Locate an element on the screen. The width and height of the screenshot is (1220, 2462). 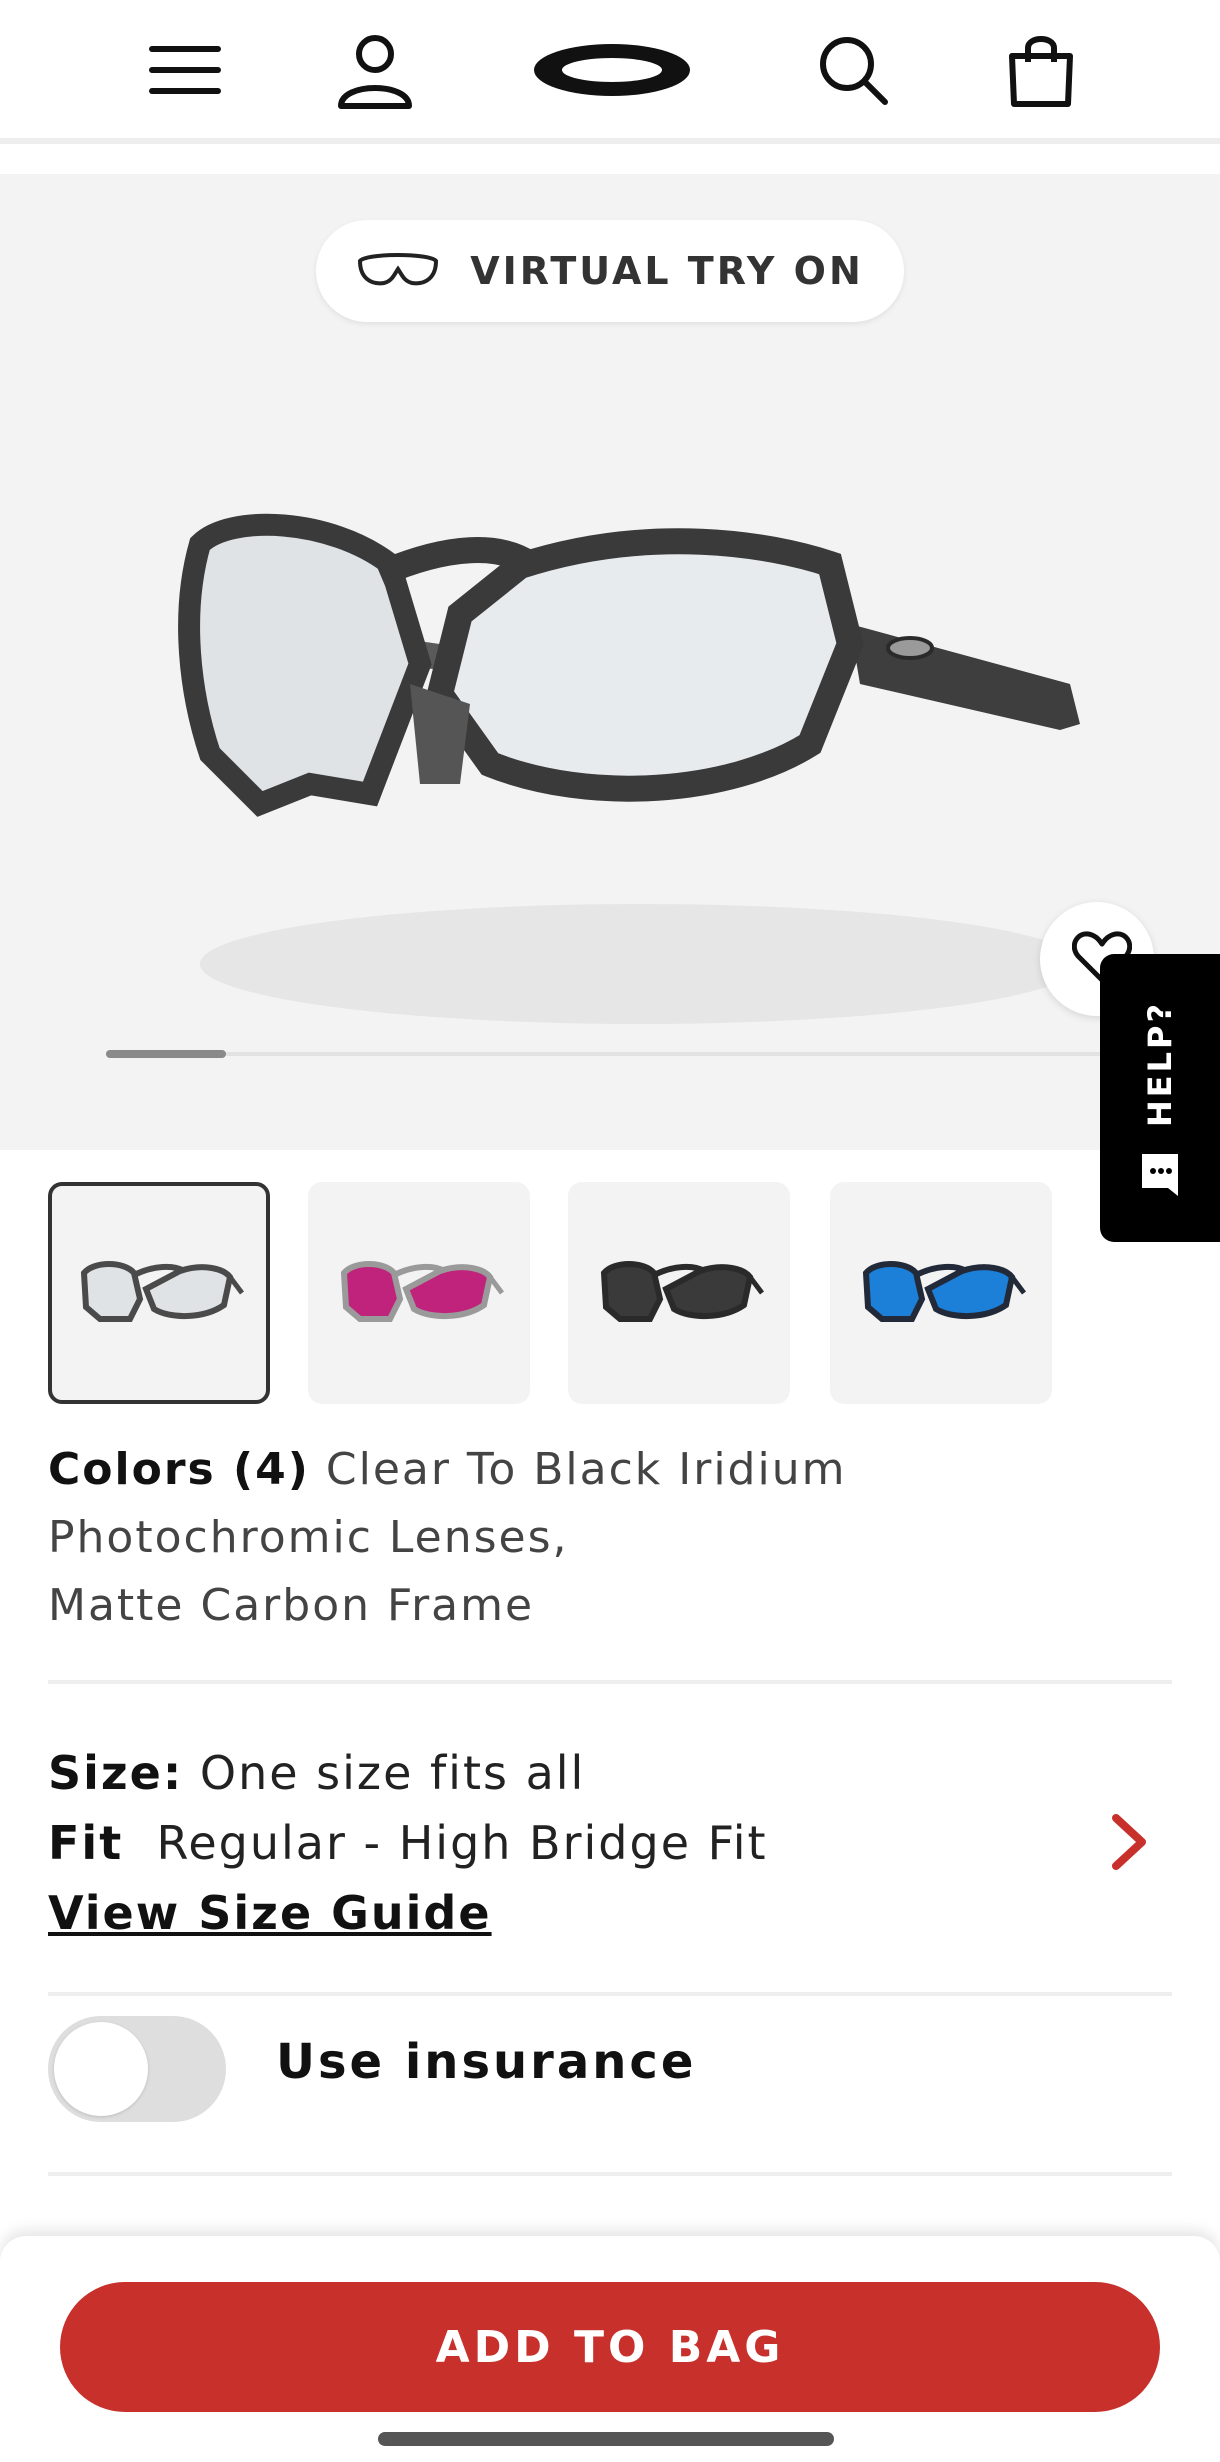
virtual-try-on-button: VIRTUAL TRY ON is located at coordinates (610, 271).